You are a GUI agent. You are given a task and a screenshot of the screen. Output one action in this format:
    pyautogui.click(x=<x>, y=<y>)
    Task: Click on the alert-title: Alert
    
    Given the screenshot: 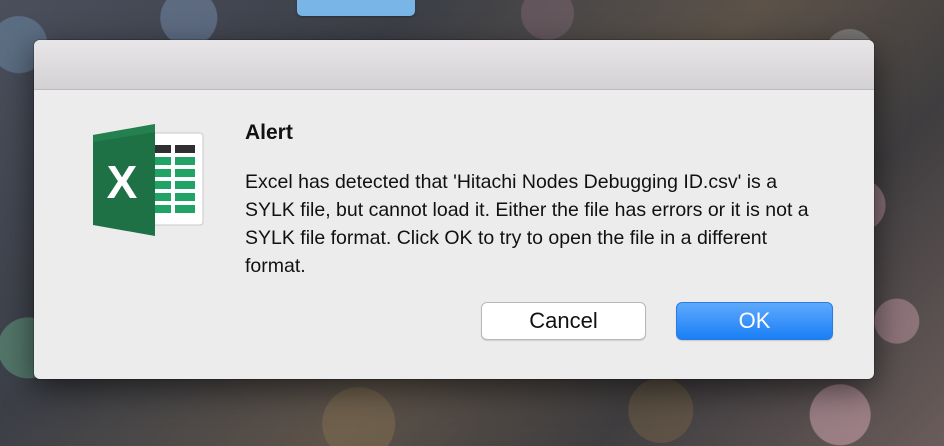 What is the action you would take?
    pyautogui.click(x=269, y=132)
    